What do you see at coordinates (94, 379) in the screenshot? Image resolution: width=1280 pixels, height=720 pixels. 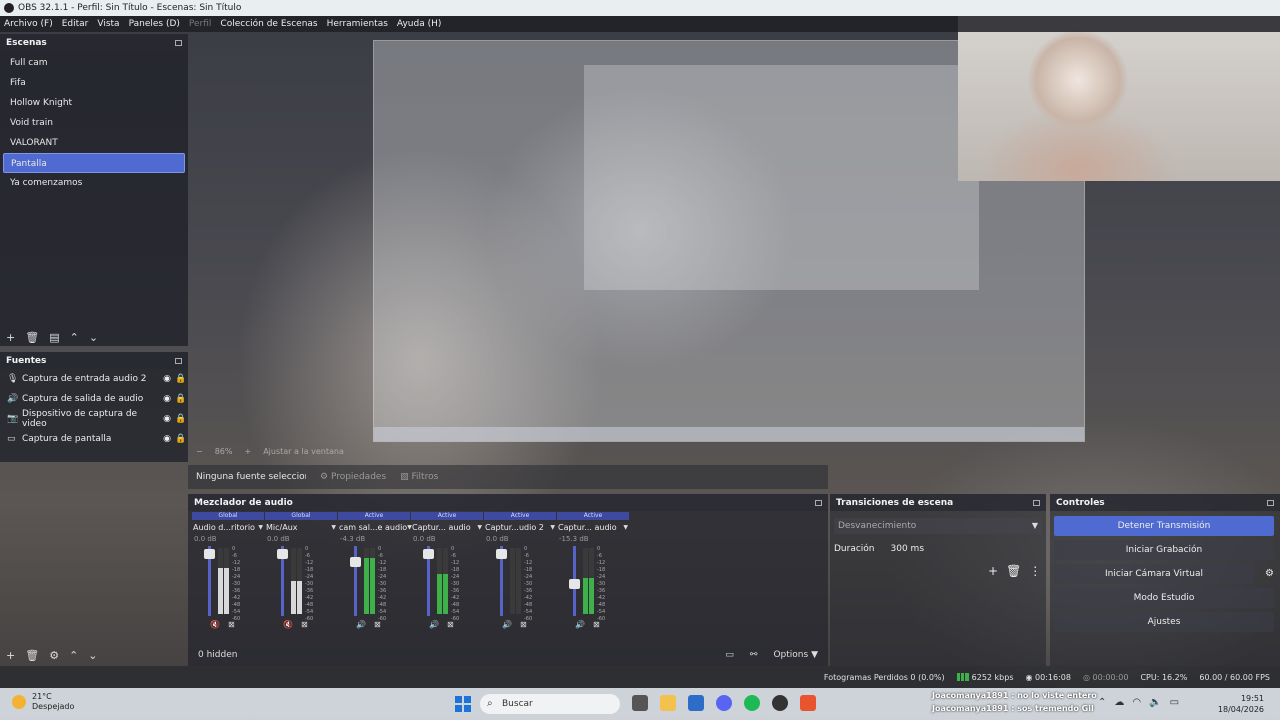 I see `source-item: 🎙 Captura de entrada audio 2 ◉ 🔒` at bounding box center [94, 379].